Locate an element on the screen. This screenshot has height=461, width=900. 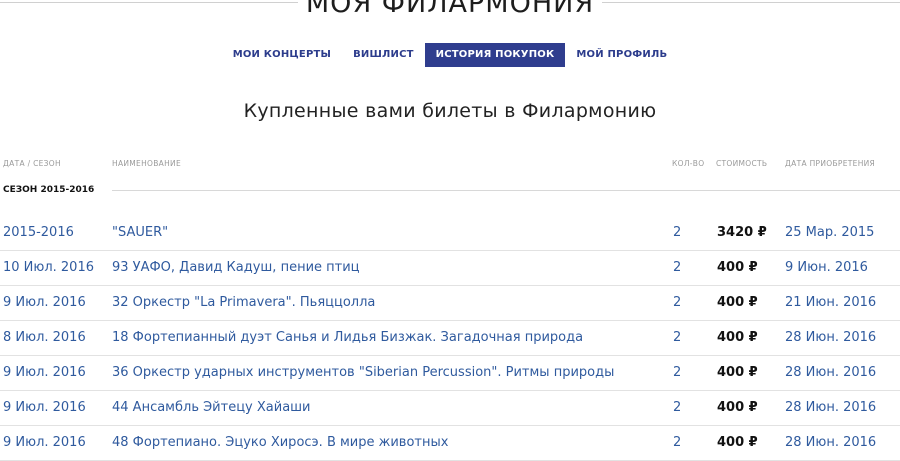
row-name: 93 УАФО, Давид Кадуш, пение птиц is located at coordinates (236, 268).